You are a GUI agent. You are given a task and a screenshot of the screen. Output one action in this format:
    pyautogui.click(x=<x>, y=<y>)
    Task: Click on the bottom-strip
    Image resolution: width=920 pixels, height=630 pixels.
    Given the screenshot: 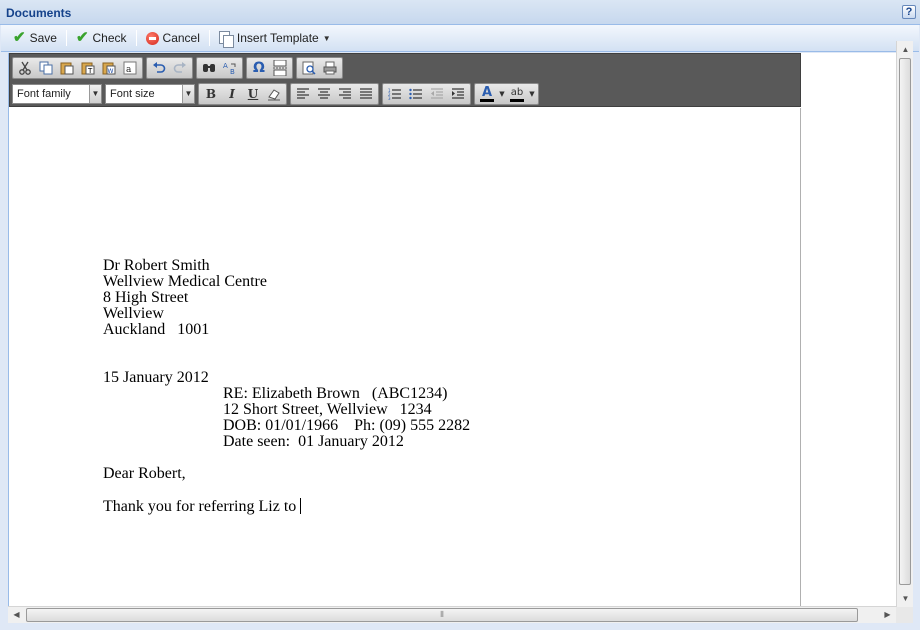 What is the action you would take?
    pyautogui.click(x=460, y=626)
    